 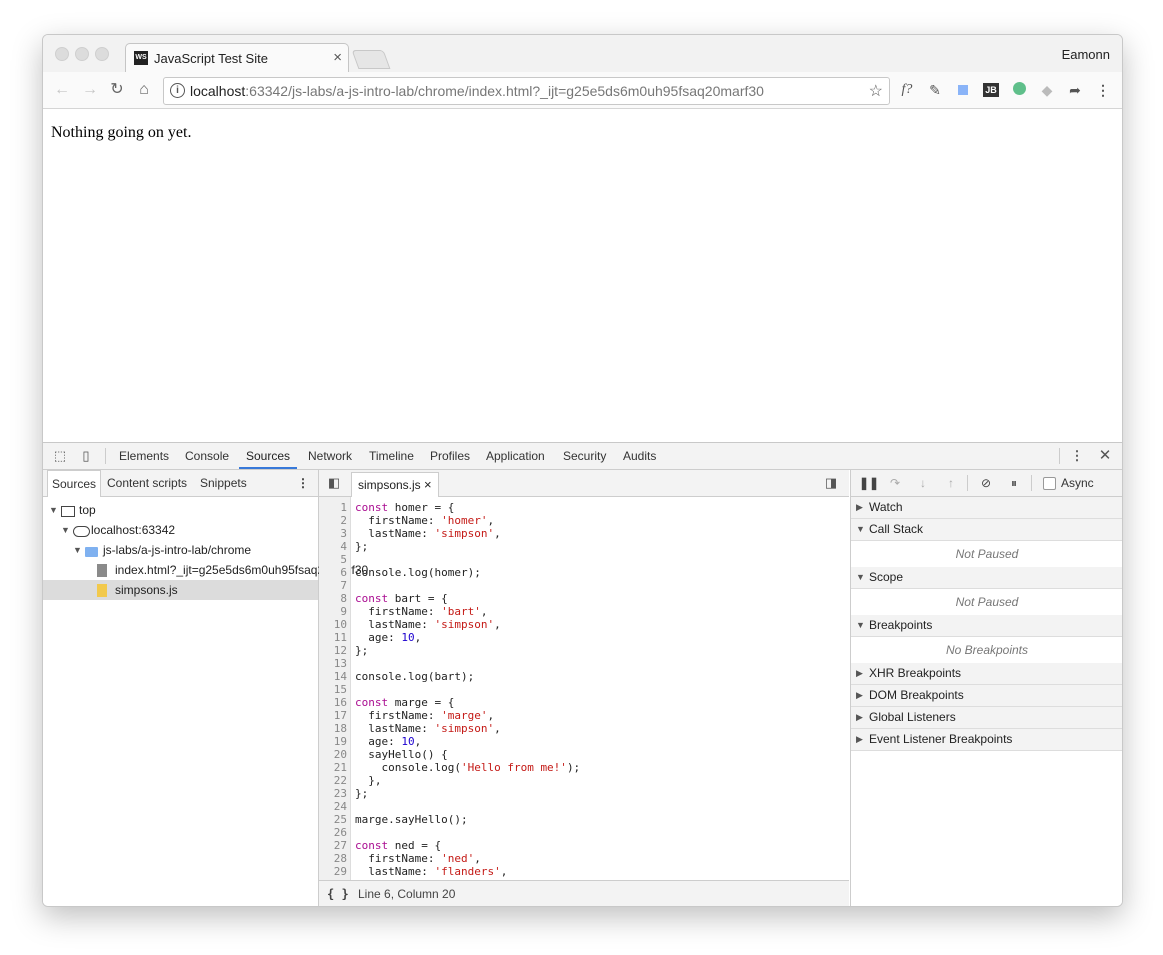 What do you see at coordinates (333, 533) in the screenshot?
I see `line-number: 3` at bounding box center [333, 533].